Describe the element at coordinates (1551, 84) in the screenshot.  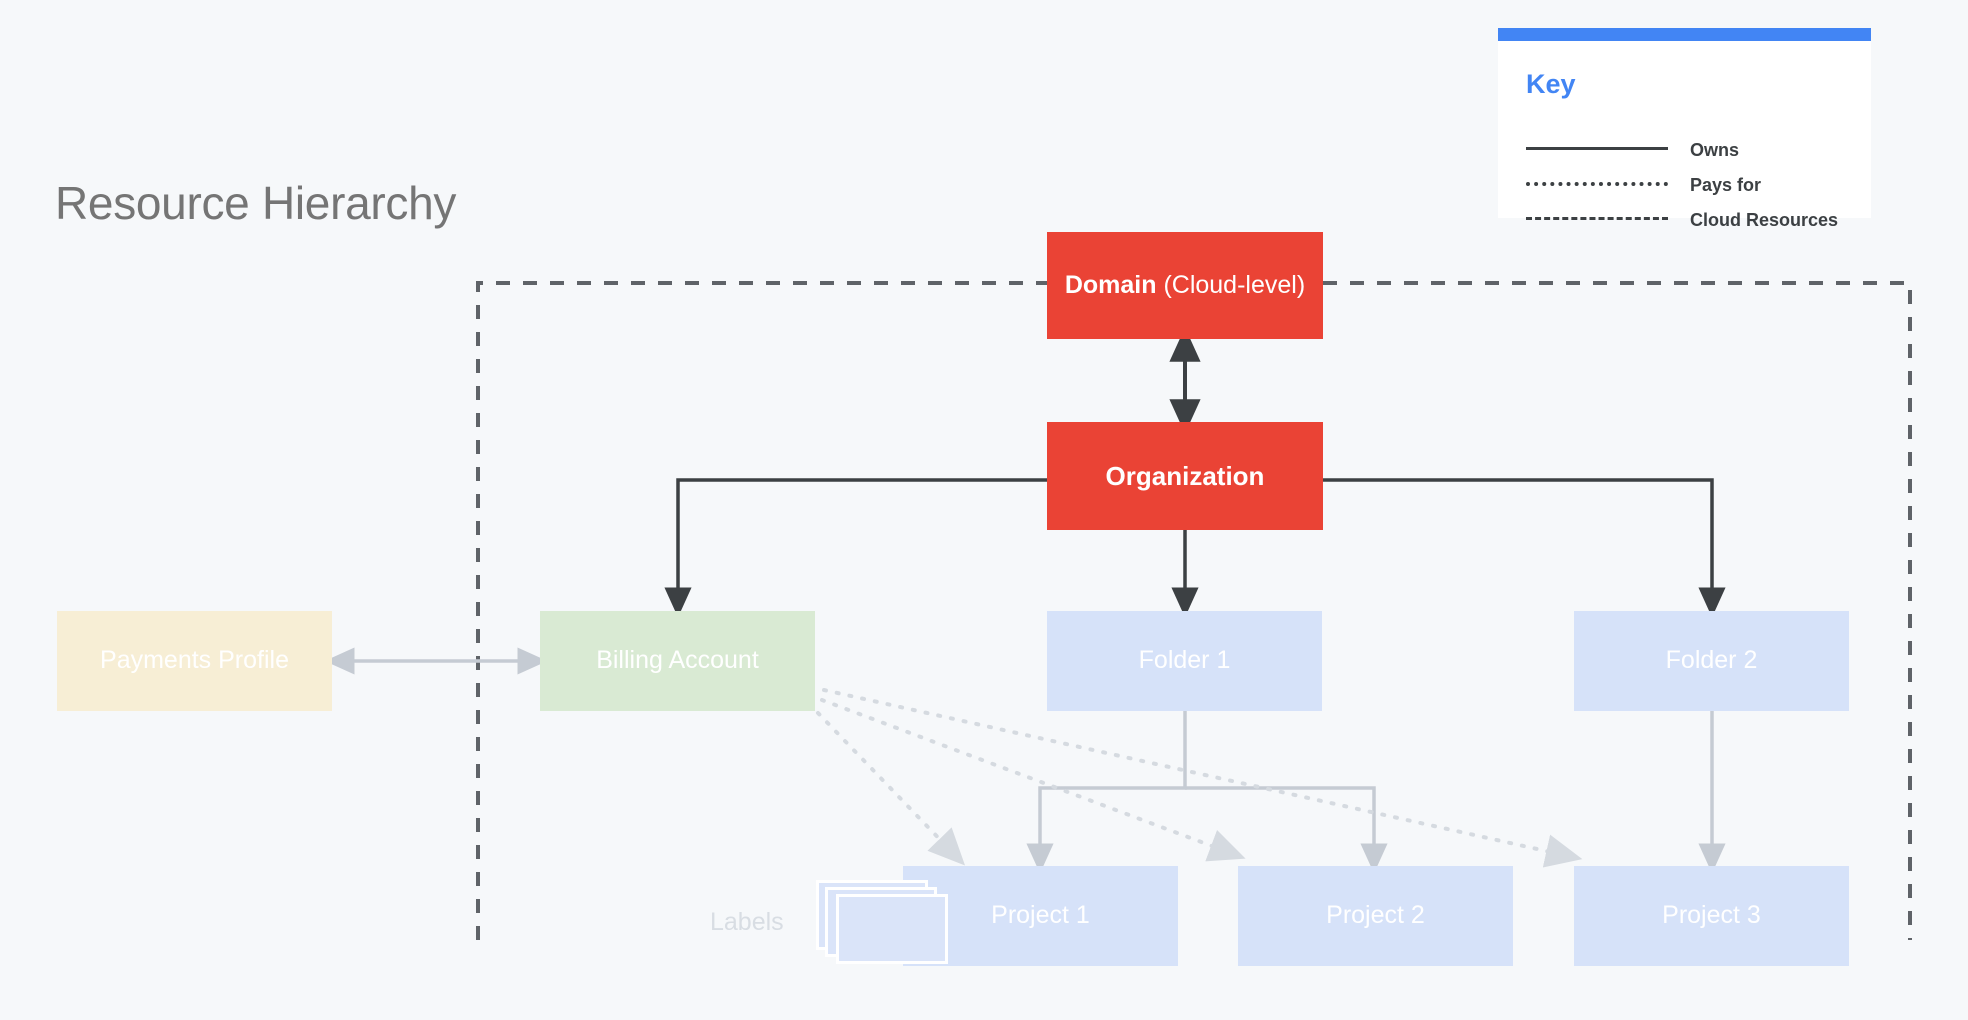
I see `key-title: Key` at that location.